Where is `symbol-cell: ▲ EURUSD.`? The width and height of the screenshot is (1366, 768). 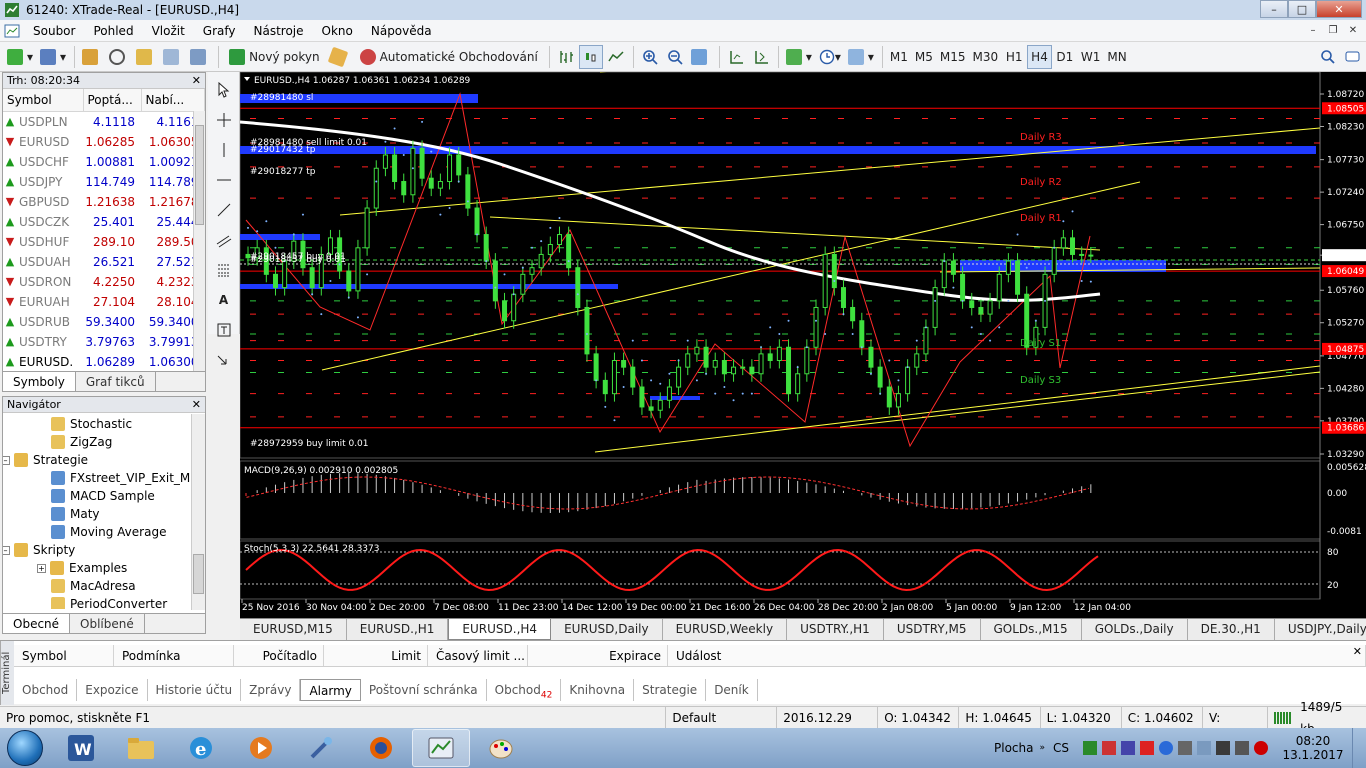 symbol-cell: ▲ EURUSD. is located at coordinates (43, 362).